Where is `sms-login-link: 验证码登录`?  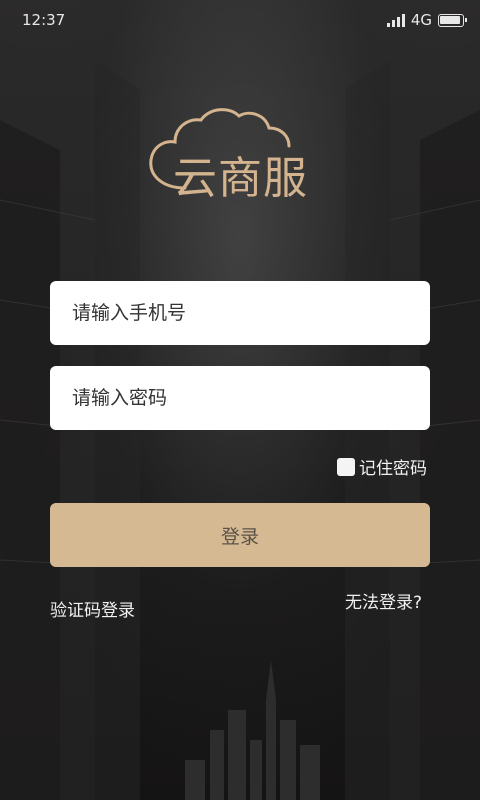 sms-login-link: 验证码登录 is located at coordinates (92, 608).